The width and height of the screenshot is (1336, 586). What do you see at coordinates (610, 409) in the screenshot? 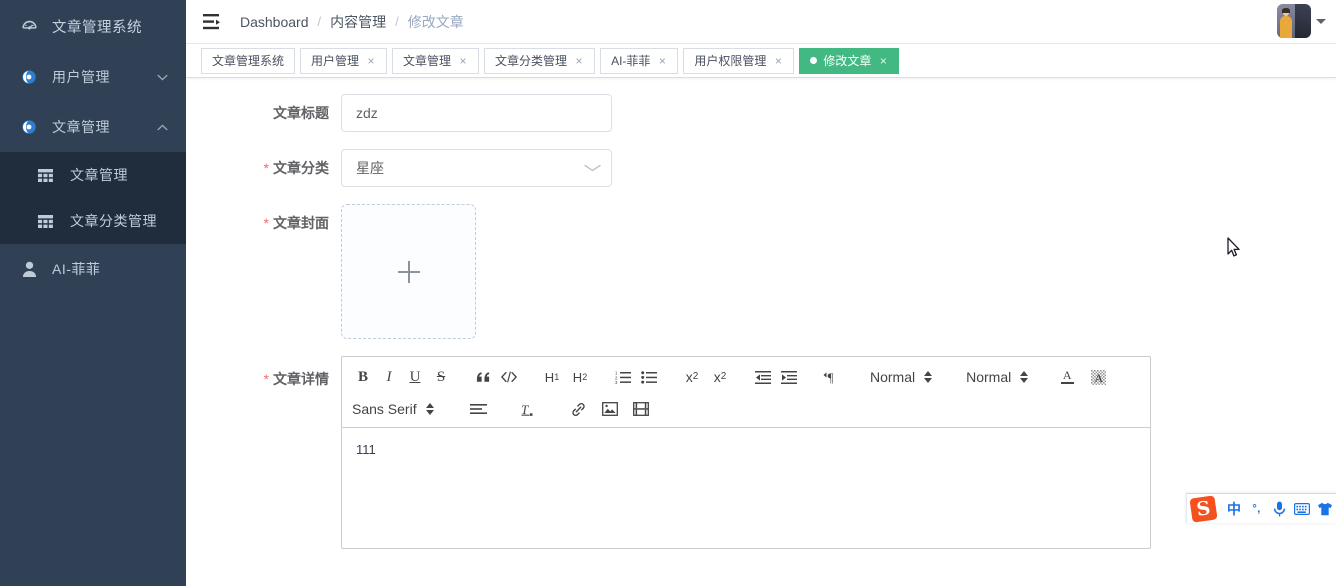
I see `image-icon` at bounding box center [610, 409].